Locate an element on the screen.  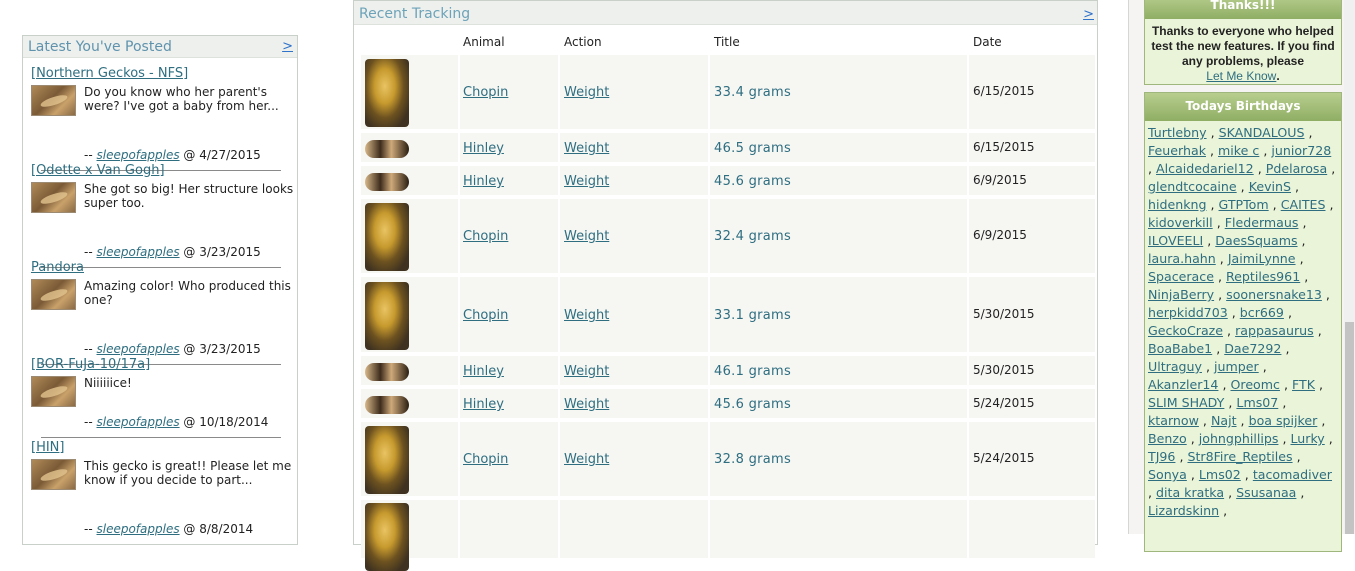
birthday-user-link: Pdelarosa is located at coordinates (1296, 168).